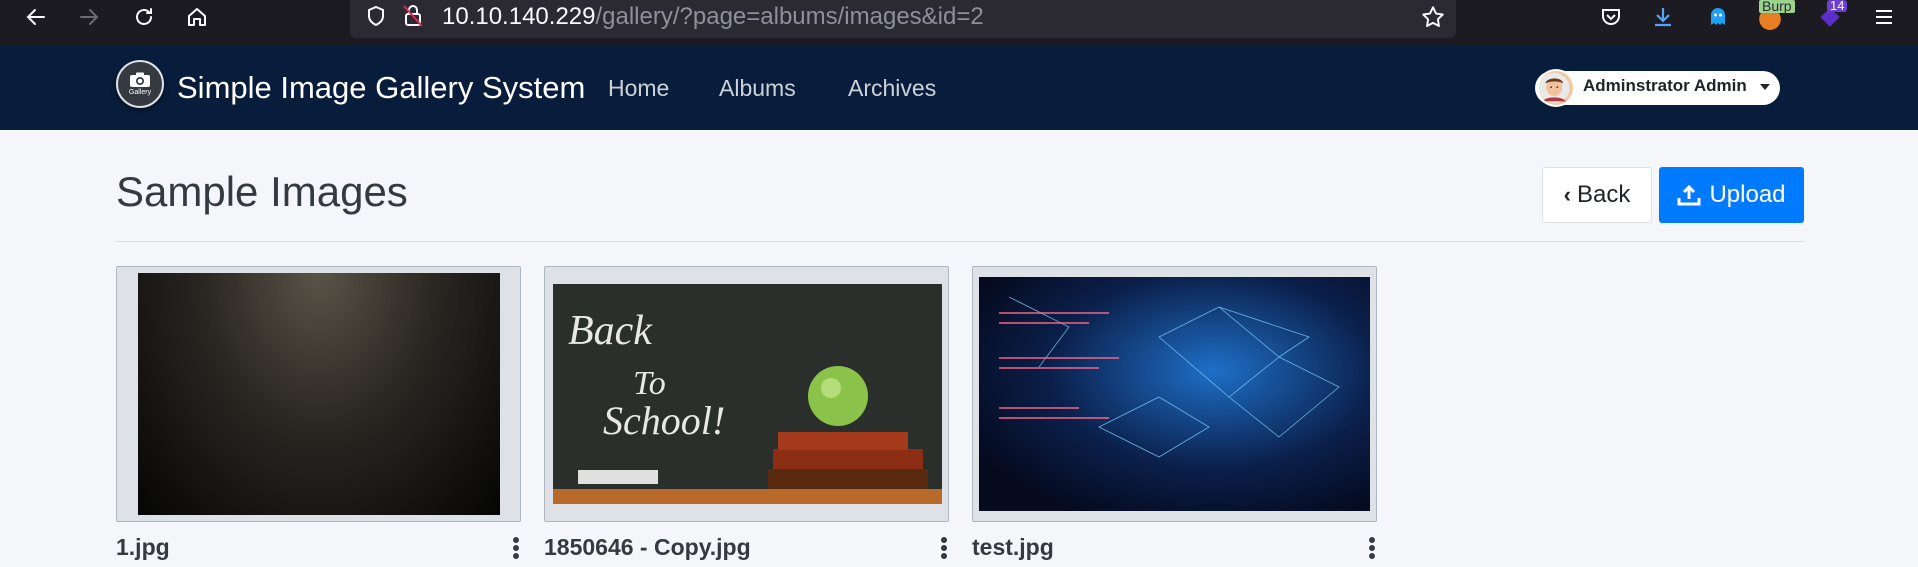 The width and height of the screenshot is (1918, 567). What do you see at coordinates (413, 16) in the screenshot?
I see `insecure-lock-icon` at bounding box center [413, 16].